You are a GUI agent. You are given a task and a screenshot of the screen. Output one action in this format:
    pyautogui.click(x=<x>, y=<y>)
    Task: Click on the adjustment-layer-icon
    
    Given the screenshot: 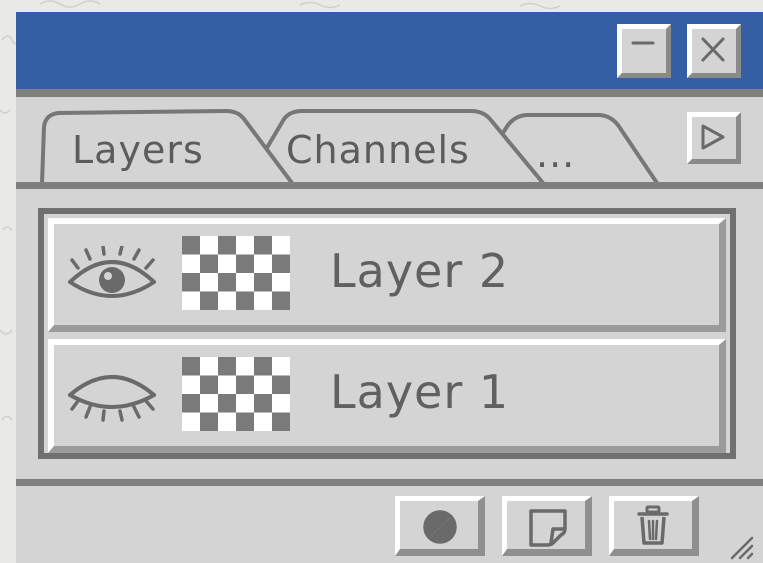 What is the action you would take?
    pyautogui.click(x=440, y=527)
    